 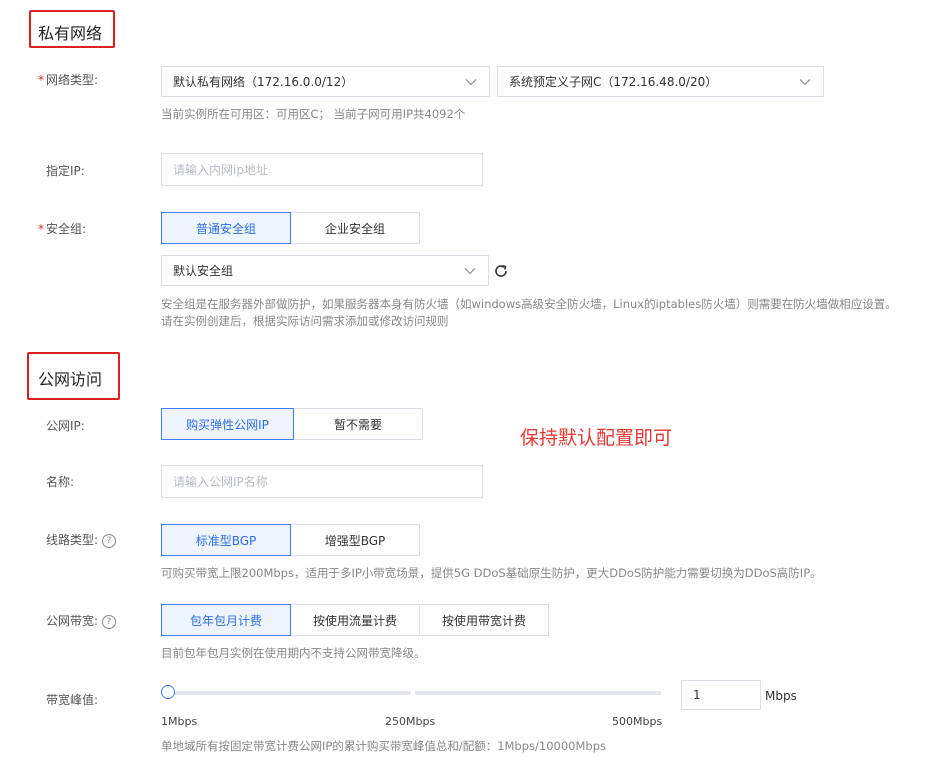 I want to click on ip-label: 指定IP:, so click(x=65, y=171).